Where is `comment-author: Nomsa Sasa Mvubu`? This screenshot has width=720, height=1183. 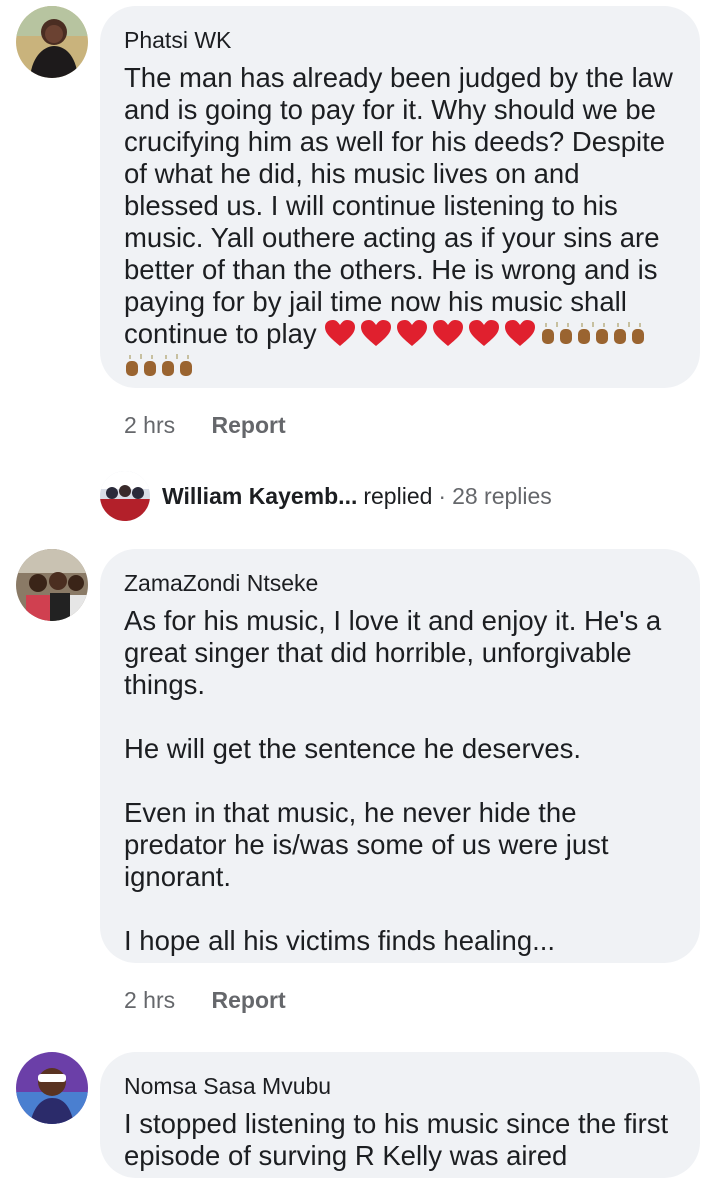
comment-author: Nomsa Sasa Mvubu is located at coordinates (400, 1086).